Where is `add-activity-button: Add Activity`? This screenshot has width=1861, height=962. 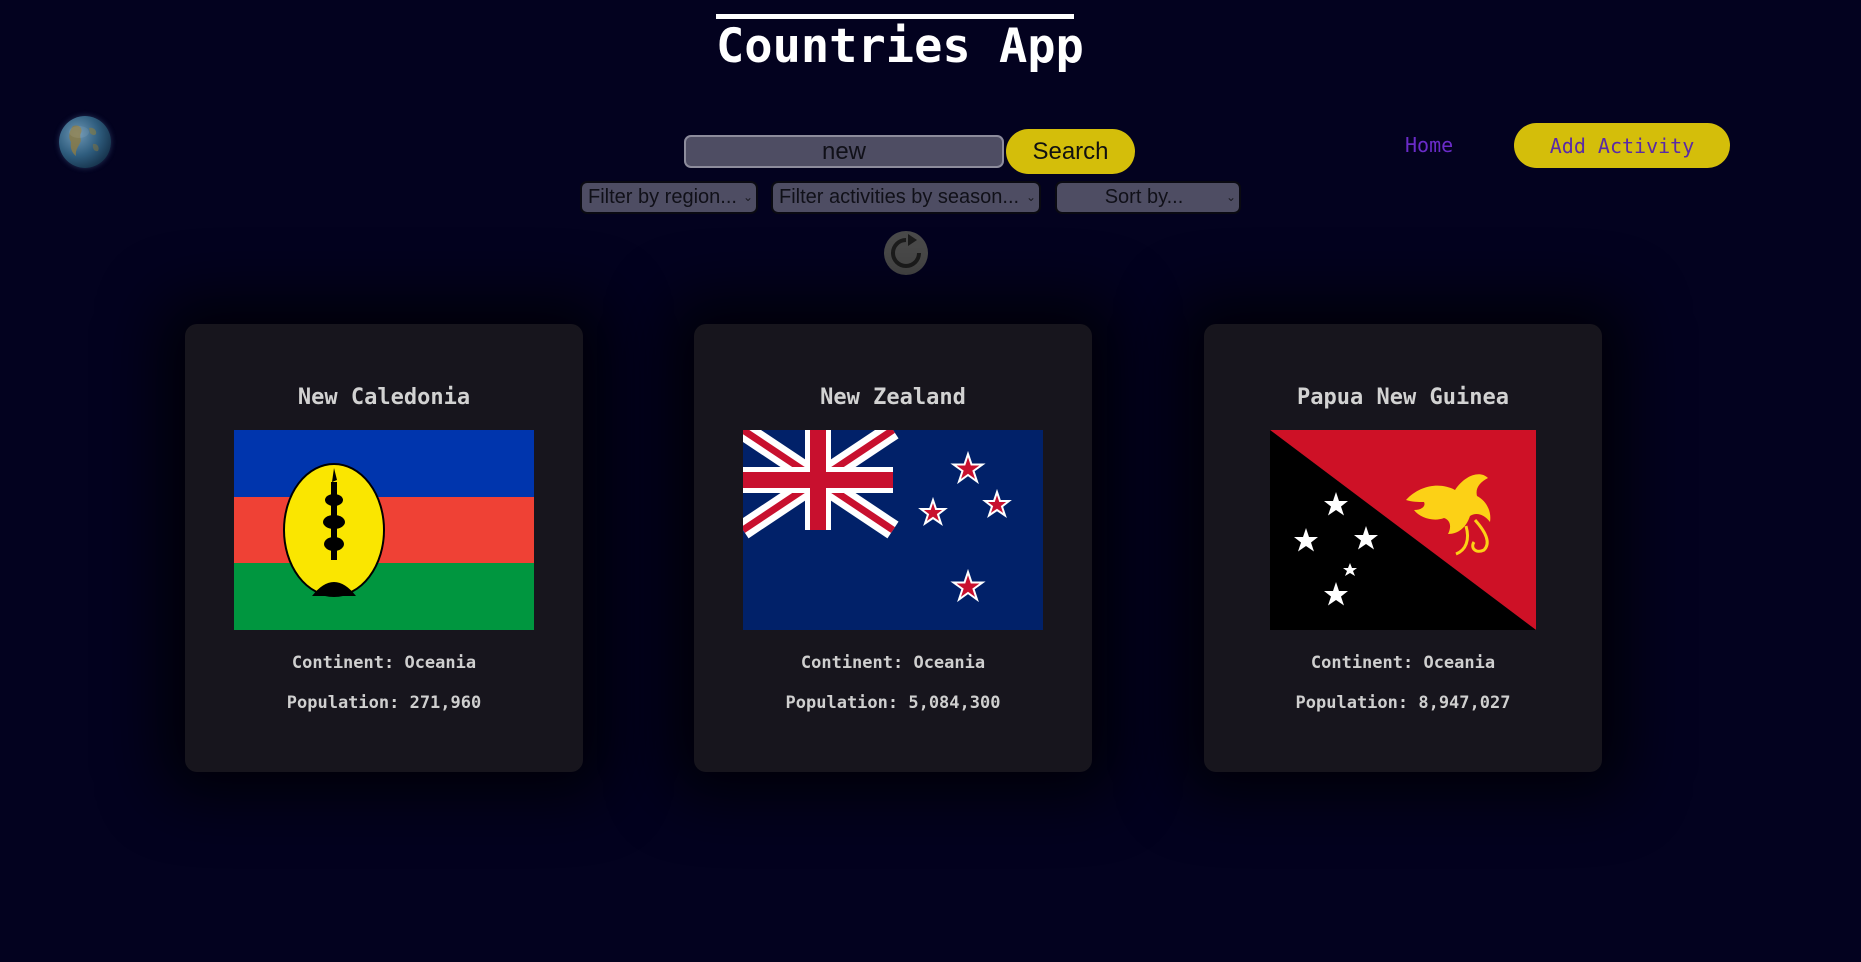 add-activity-button: Add Activity is located at coordinates (1622, 145).